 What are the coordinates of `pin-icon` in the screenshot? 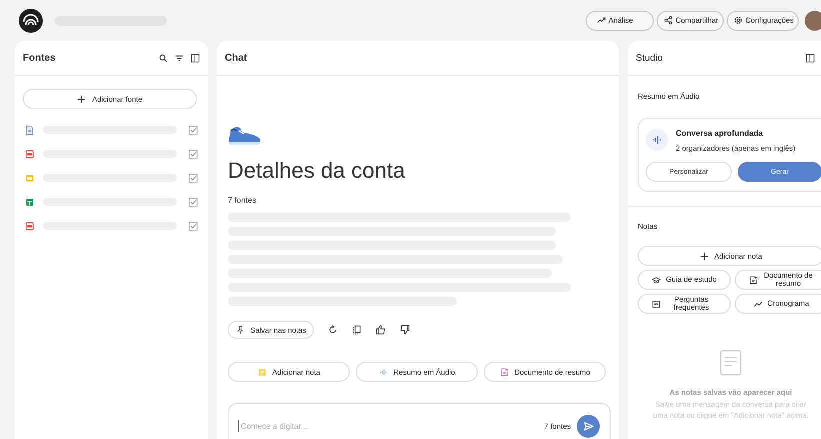 It's located at (240, 330).